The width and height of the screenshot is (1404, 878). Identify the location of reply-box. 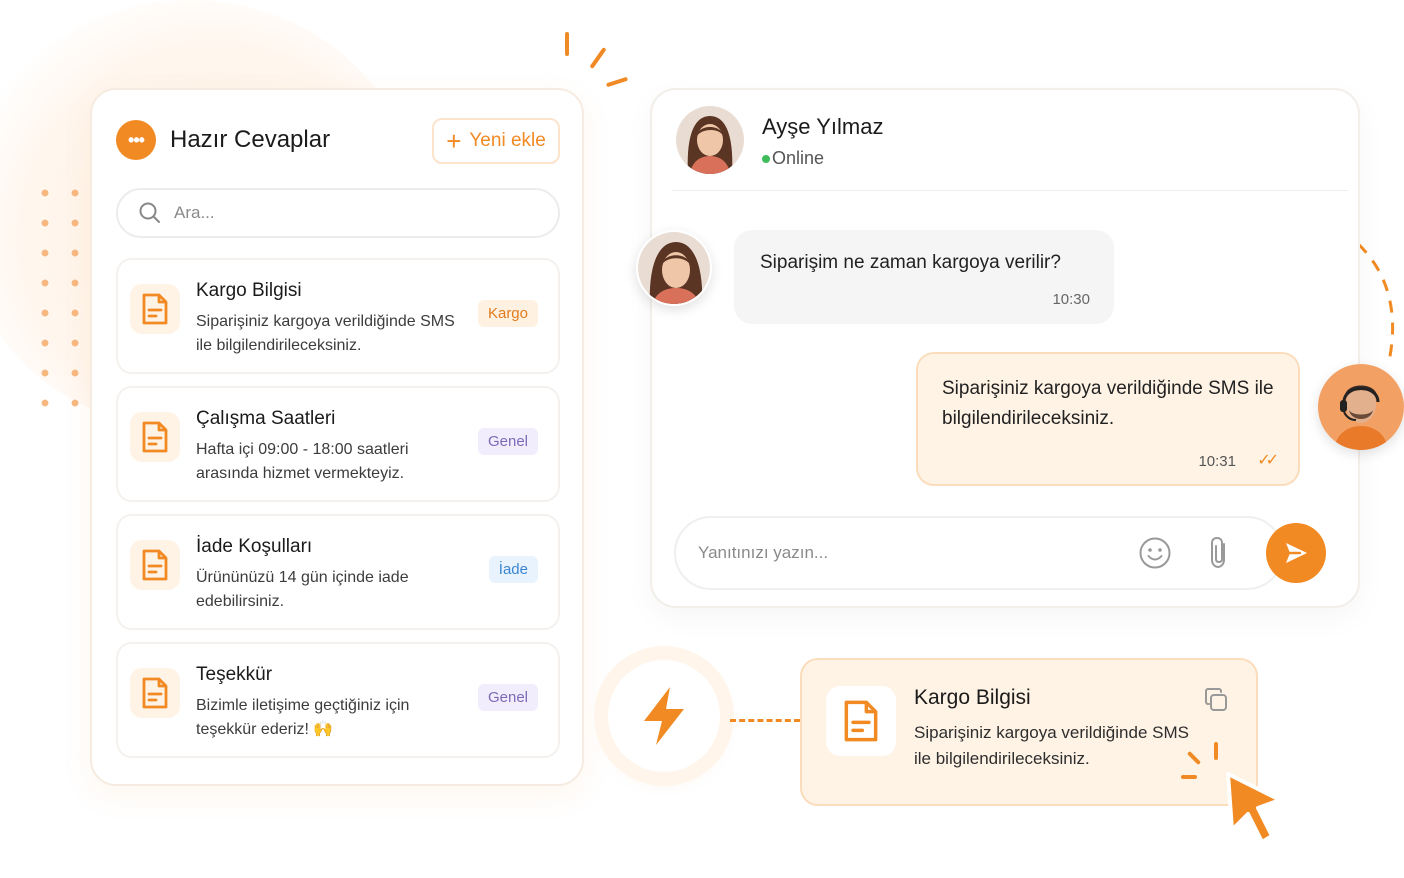
(979, 553).